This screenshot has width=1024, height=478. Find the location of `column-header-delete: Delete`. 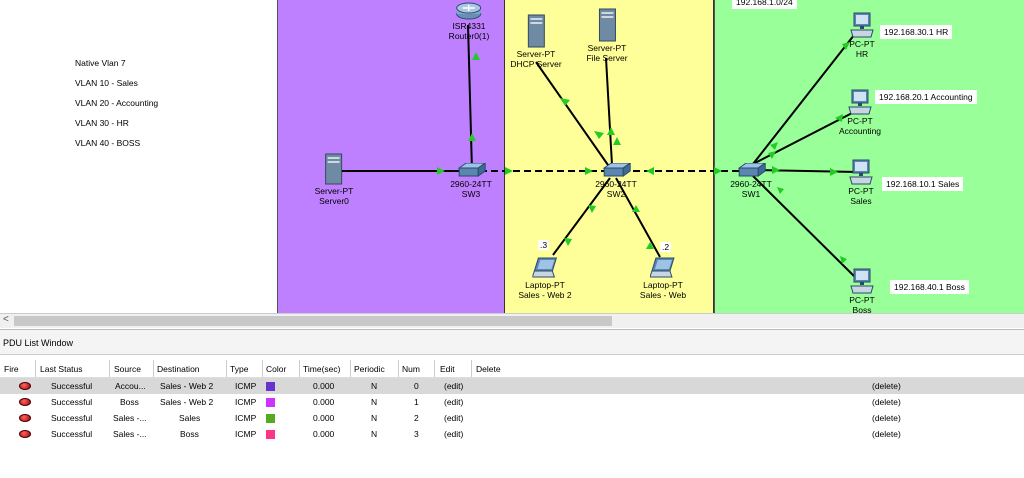

column-header-delete: Delete is located at coordinates (488, 369).